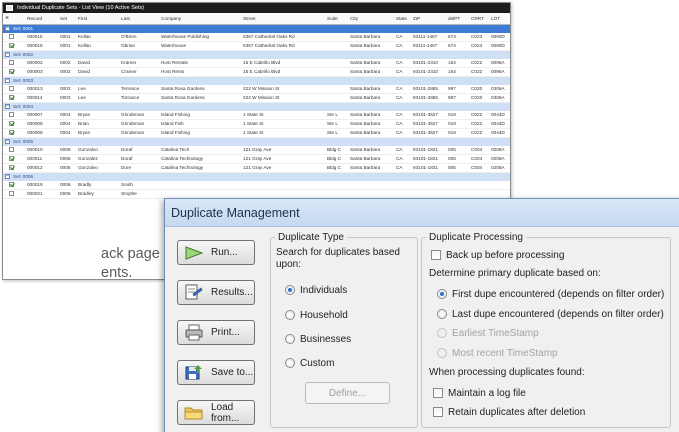 The image size is (679, 432). Describe the element at coordinates (9, 8) in the screenshot. I see `window-icon` at that location.